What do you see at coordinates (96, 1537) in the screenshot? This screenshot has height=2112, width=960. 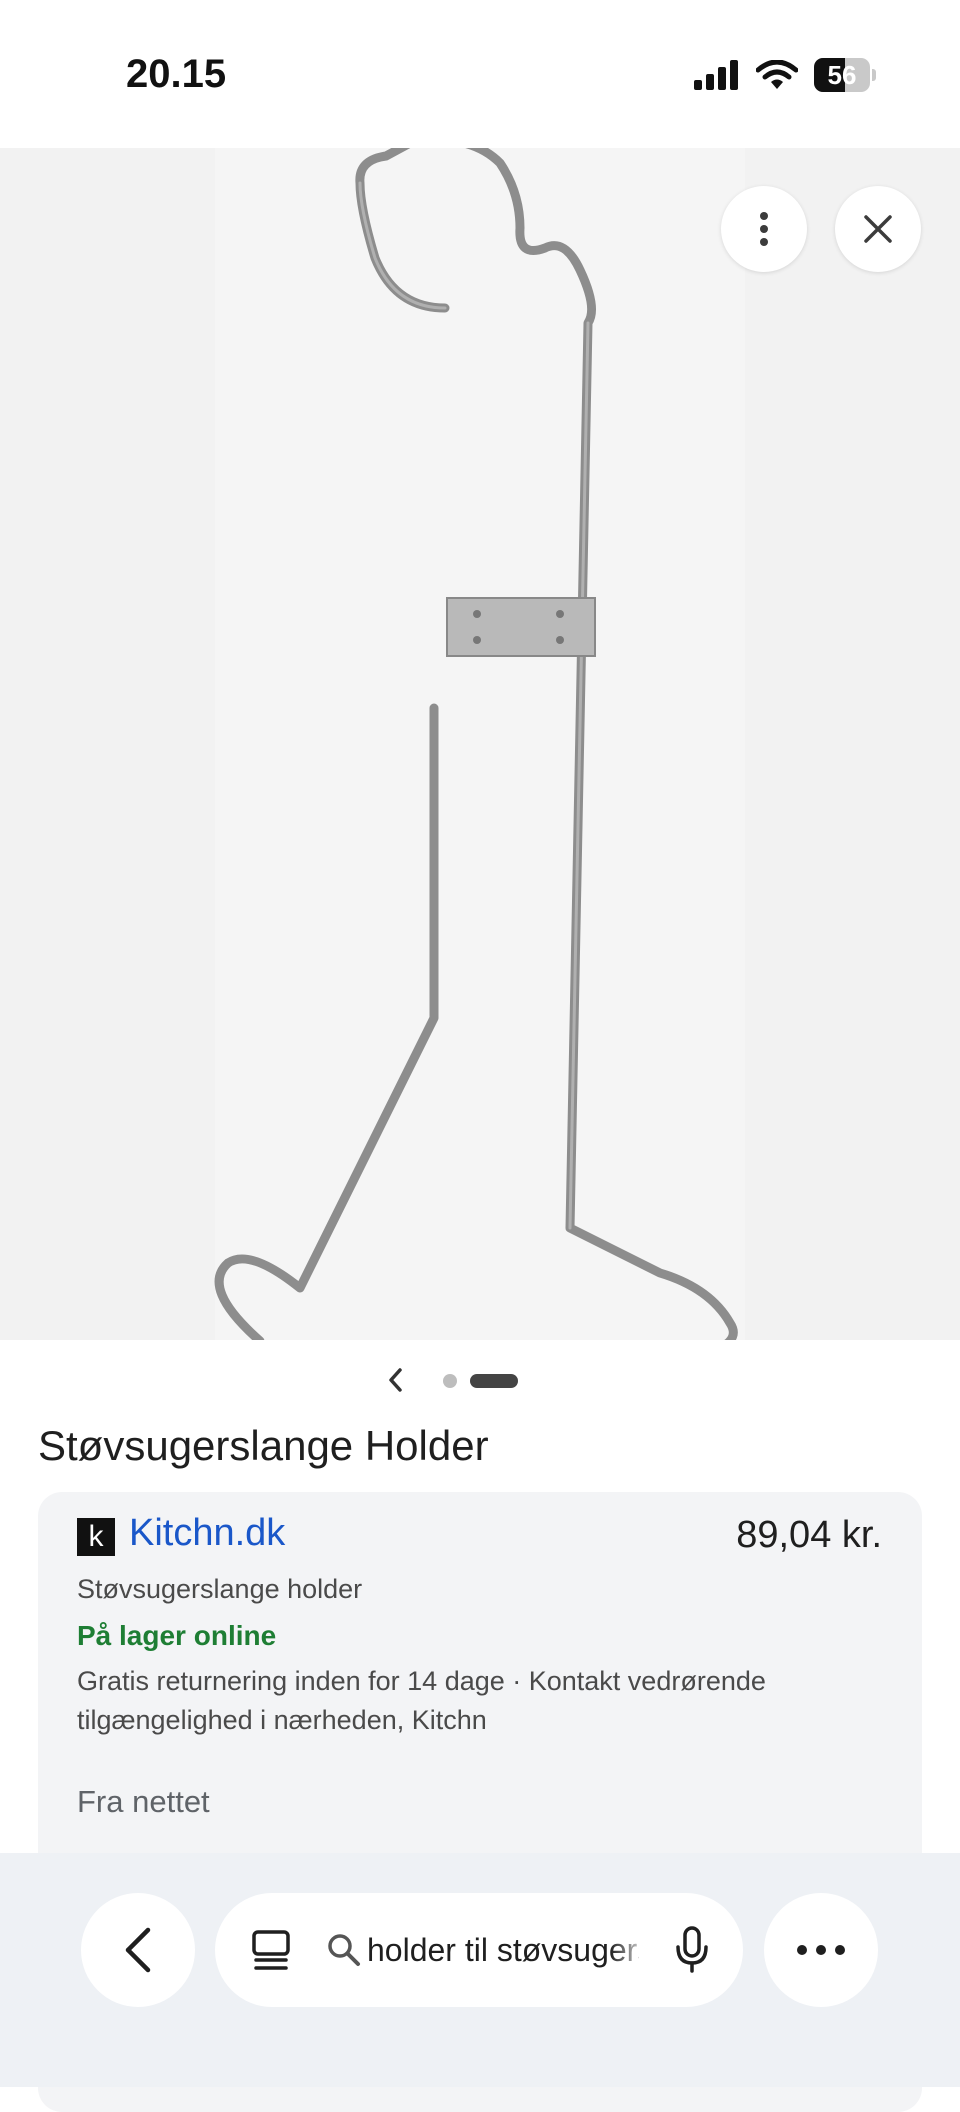 I see `merchant-logo: k` at bounding box center [96, 1537].